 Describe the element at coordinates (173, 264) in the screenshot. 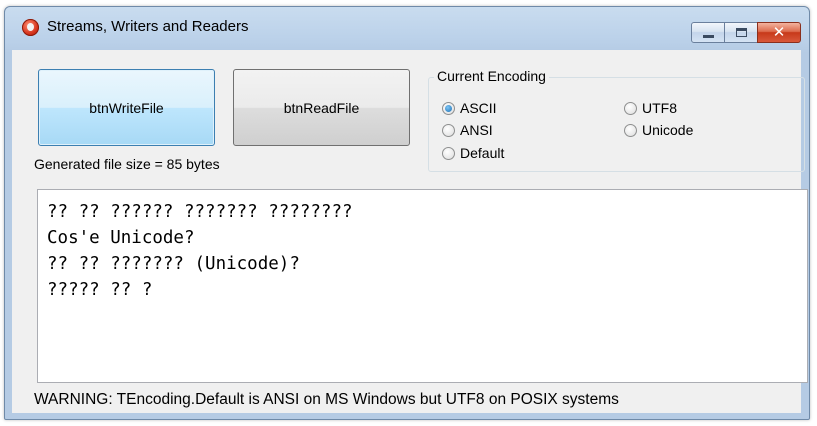

I see `memo-line: ?? ?? ??????? (Unicode)?` at that location.